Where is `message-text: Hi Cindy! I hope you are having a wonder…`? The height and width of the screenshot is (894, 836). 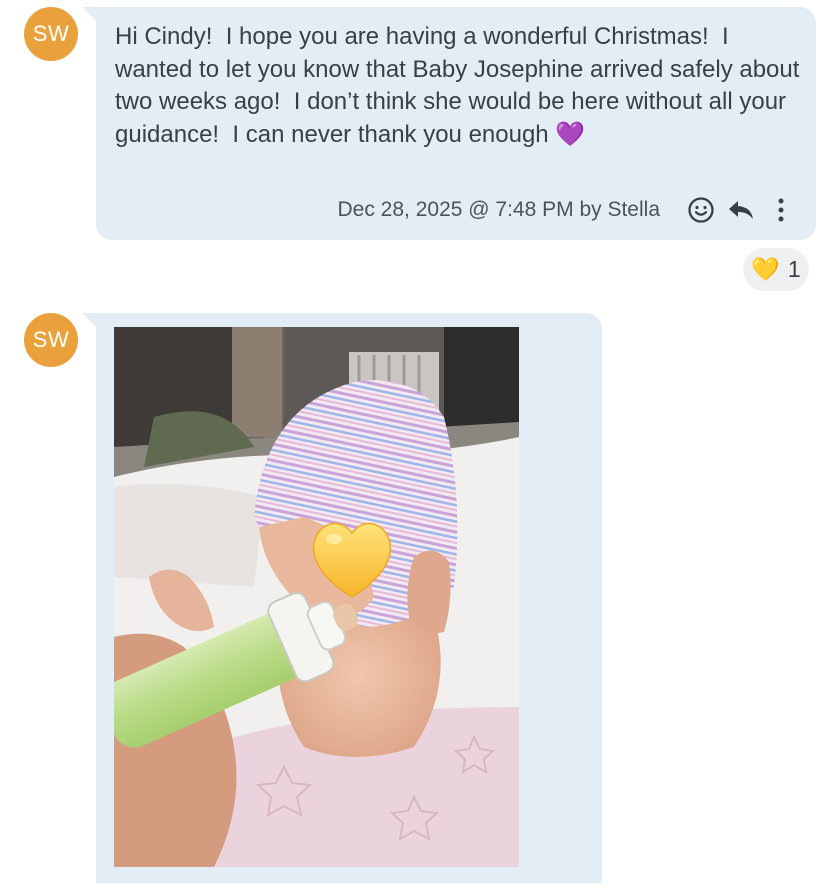 message-text: Hi Cindy! I hope you are having a wonder… is located at coordinates (461, 85).